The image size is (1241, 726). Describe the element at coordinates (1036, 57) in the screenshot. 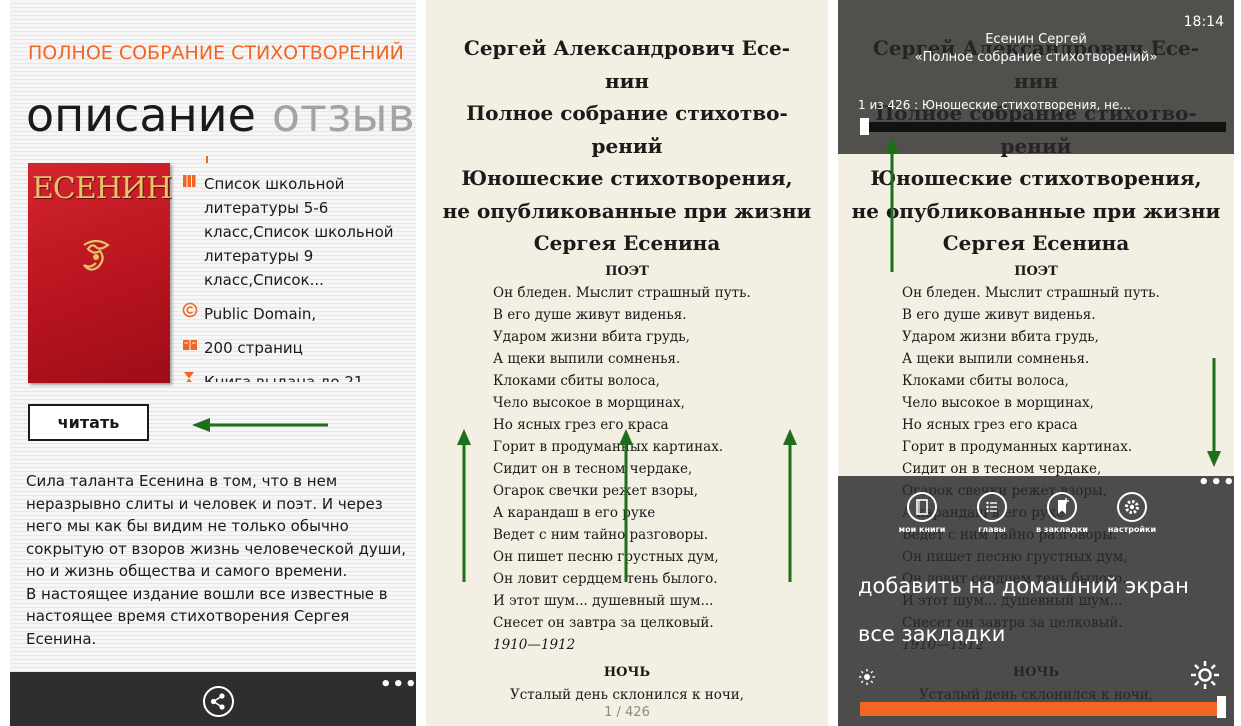

I see `overlay-book-title: «Полное собрание стихотворений»` at that location.